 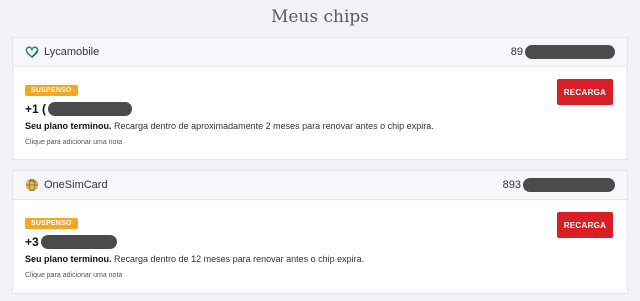 I want to click on sim-number: 89, so click(x=563, y=52).